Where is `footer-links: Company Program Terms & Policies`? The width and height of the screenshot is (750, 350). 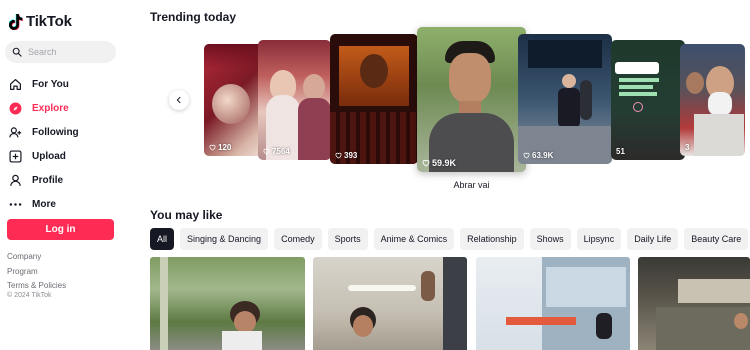
footer-links: Company Program Terms & Policies is located at coordinates (36, 272).